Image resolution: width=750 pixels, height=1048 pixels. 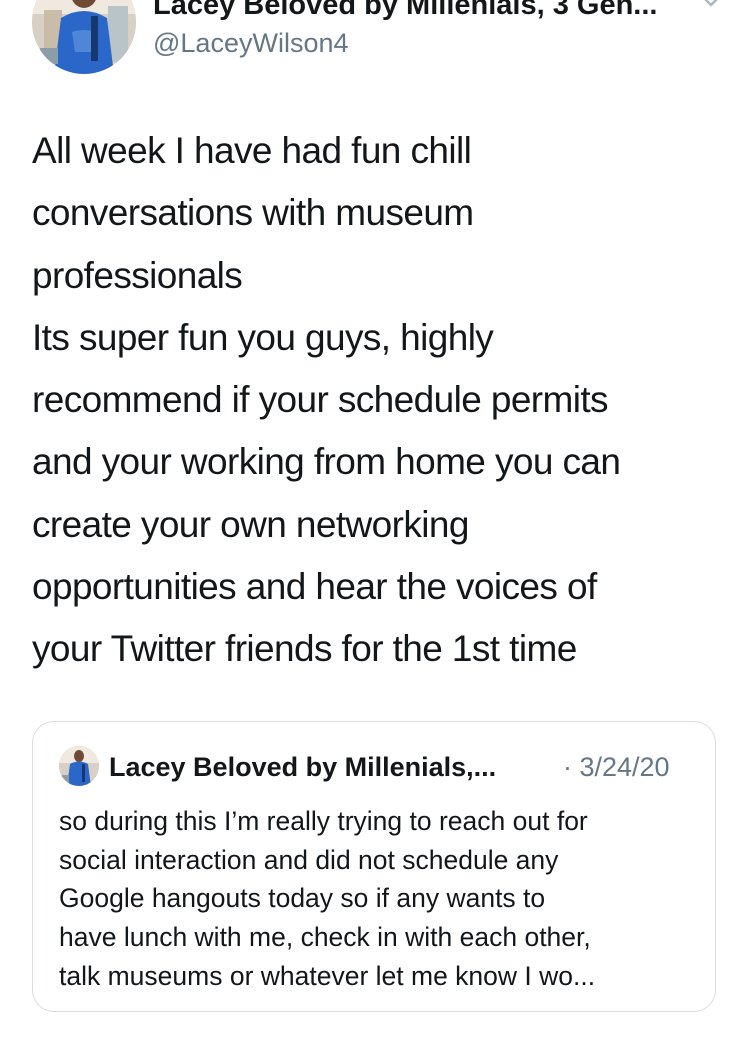 What do you see at coordinates (252, 150) in the screenshot?
I see `tweet-text-line: All week I have had fun chill` at bounding box center [252, 150].